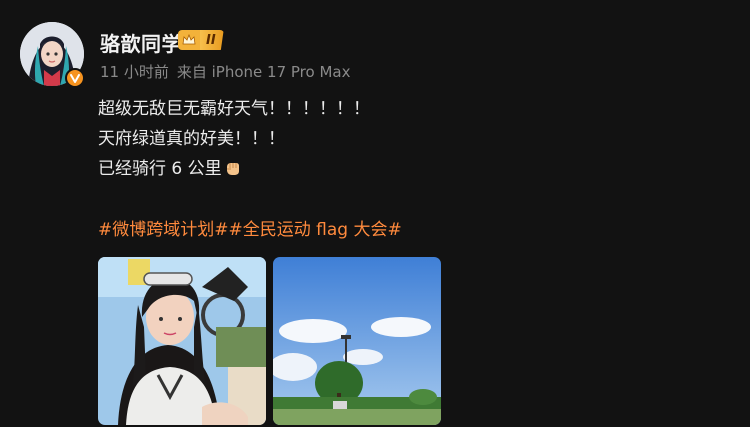 This screenshot has width=750, height=427. I want to click on level-badge: II, so click(201, 40).